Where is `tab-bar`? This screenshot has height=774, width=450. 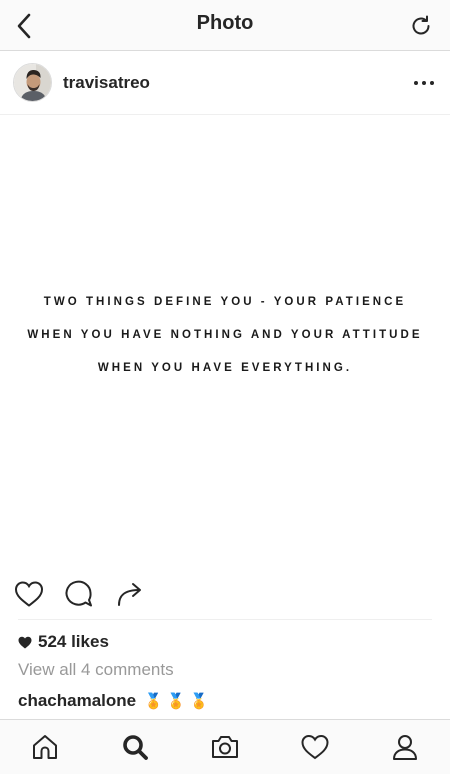
tab-bar is located at coordinates (225, 746).